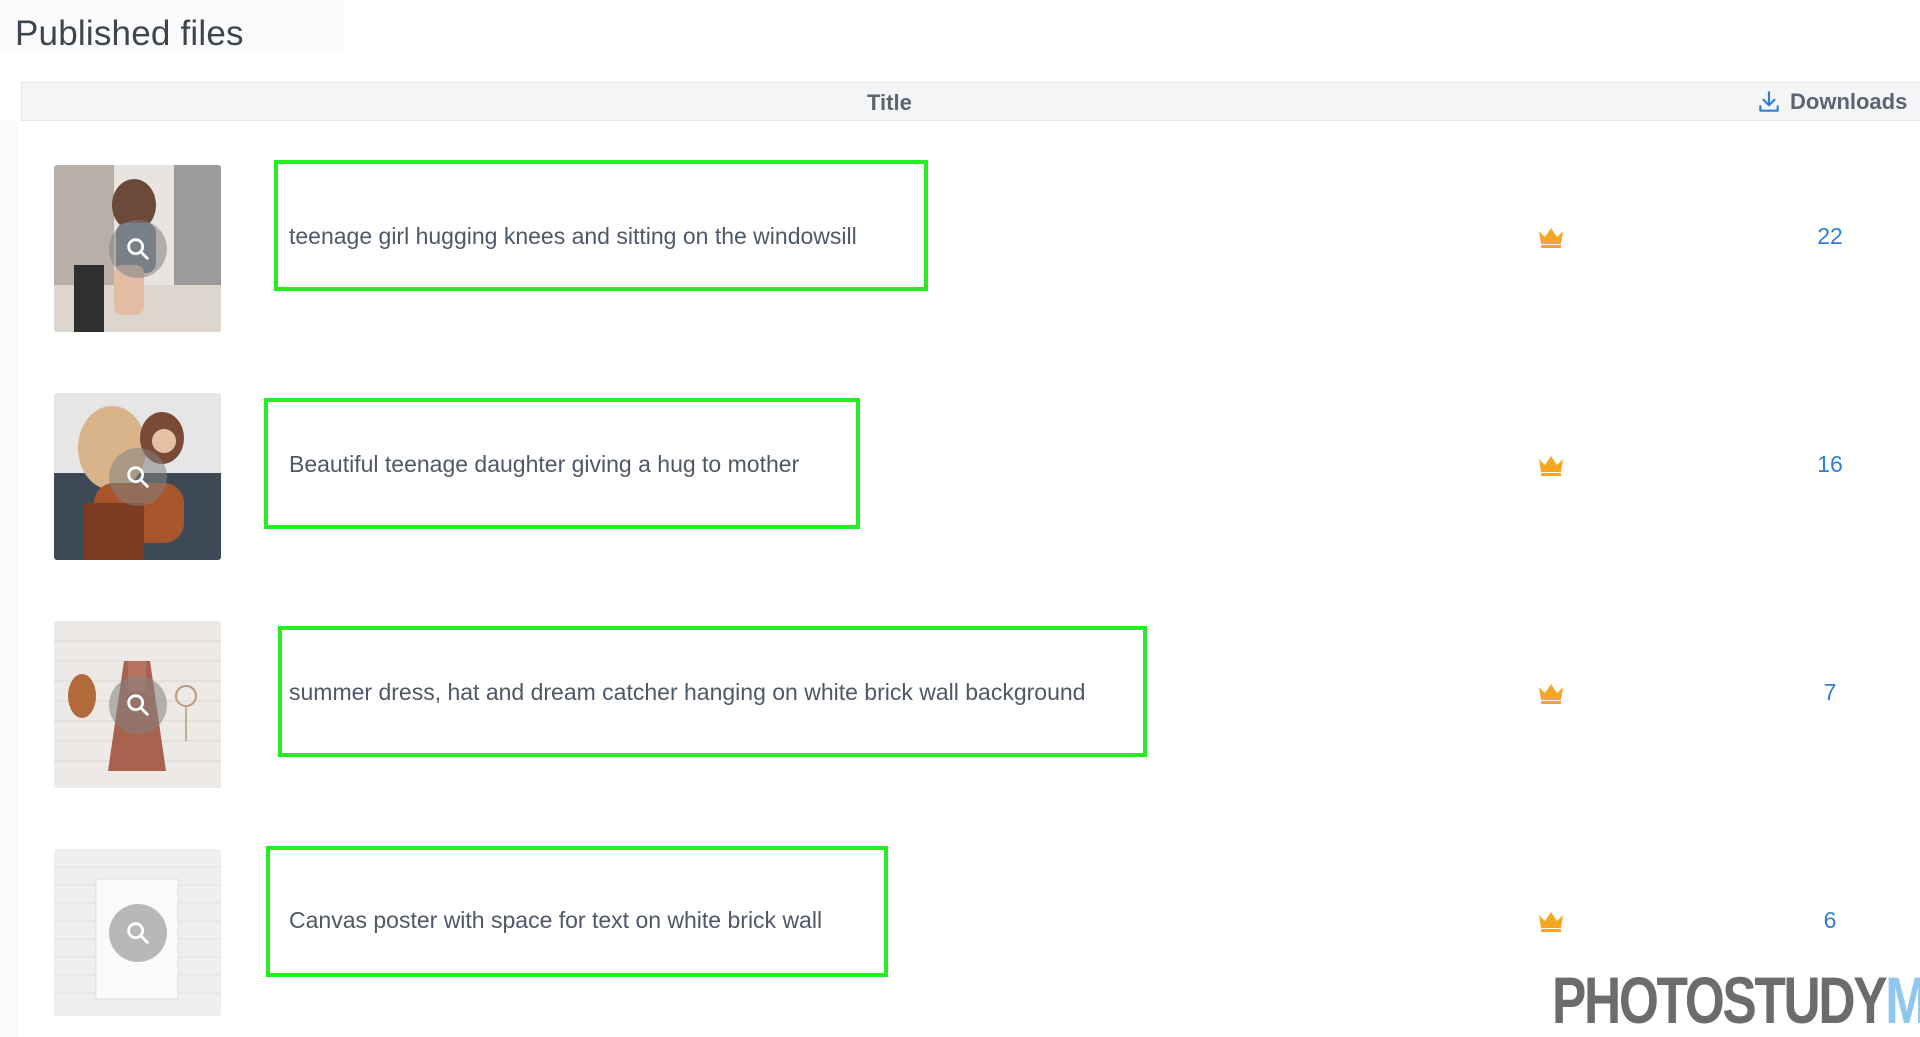  I want to click on watermark-logo: PHOTOSTUDYME, so click(1736, 999).